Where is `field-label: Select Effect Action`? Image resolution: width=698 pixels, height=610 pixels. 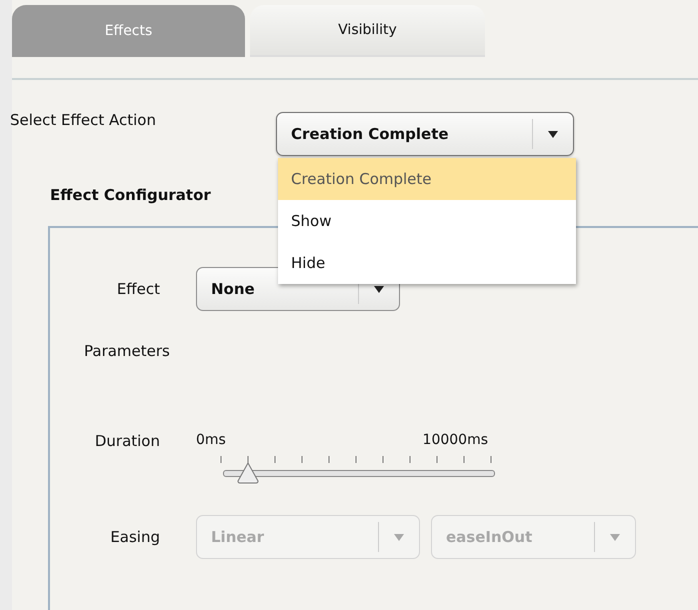
field-label: Select Effect Action is located at coordinates (83, 120).